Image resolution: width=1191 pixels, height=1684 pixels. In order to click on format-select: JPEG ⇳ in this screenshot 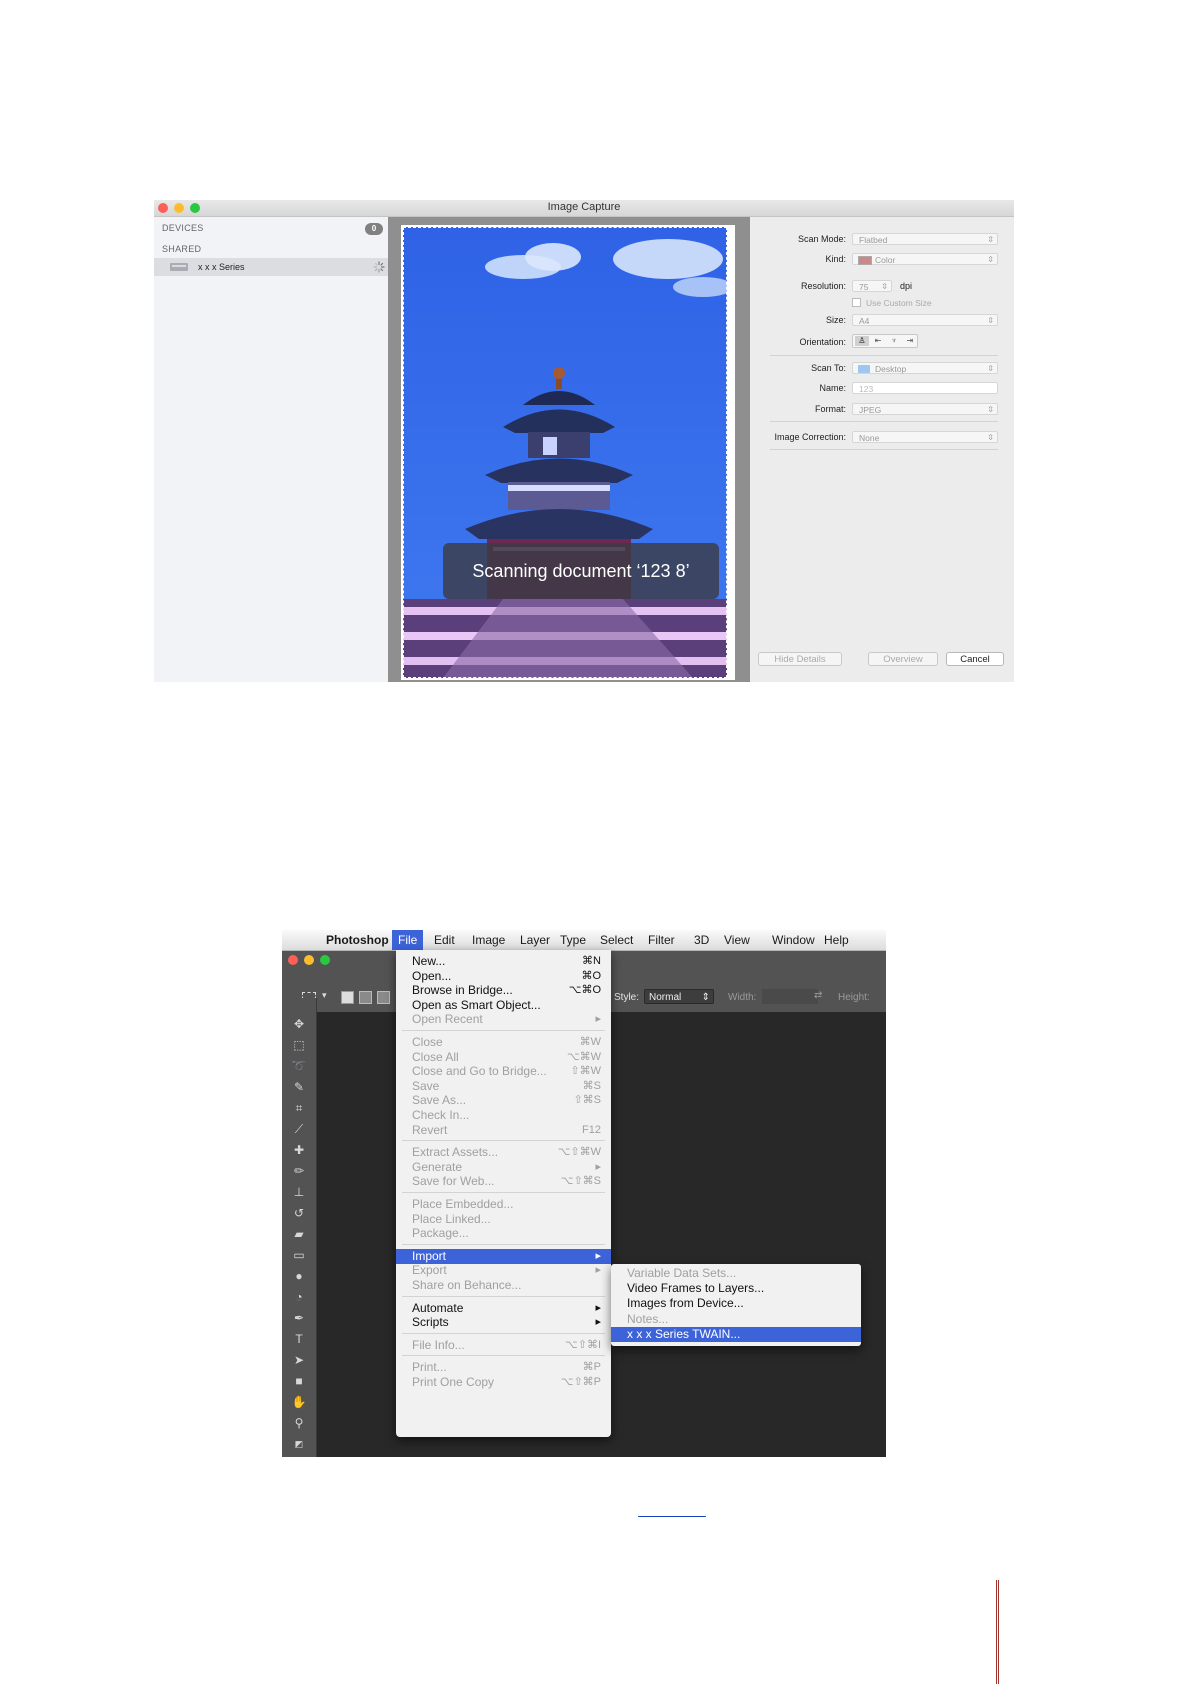, I will do `click(925, 409)`.